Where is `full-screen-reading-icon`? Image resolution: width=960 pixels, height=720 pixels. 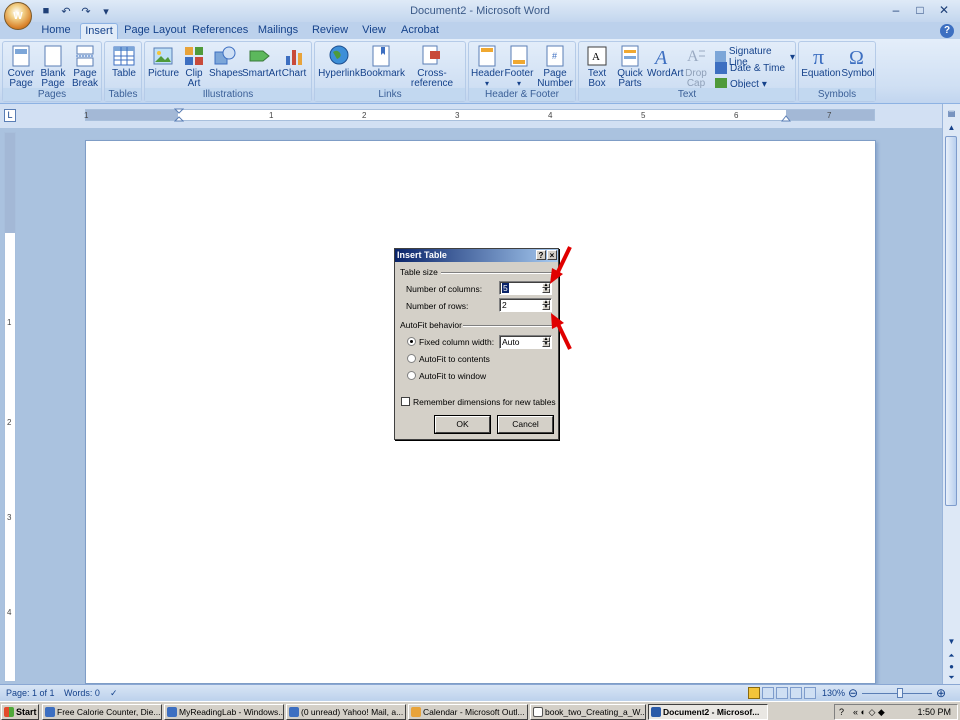
full-screen-reading-icon is located at coordinates (768, 693).